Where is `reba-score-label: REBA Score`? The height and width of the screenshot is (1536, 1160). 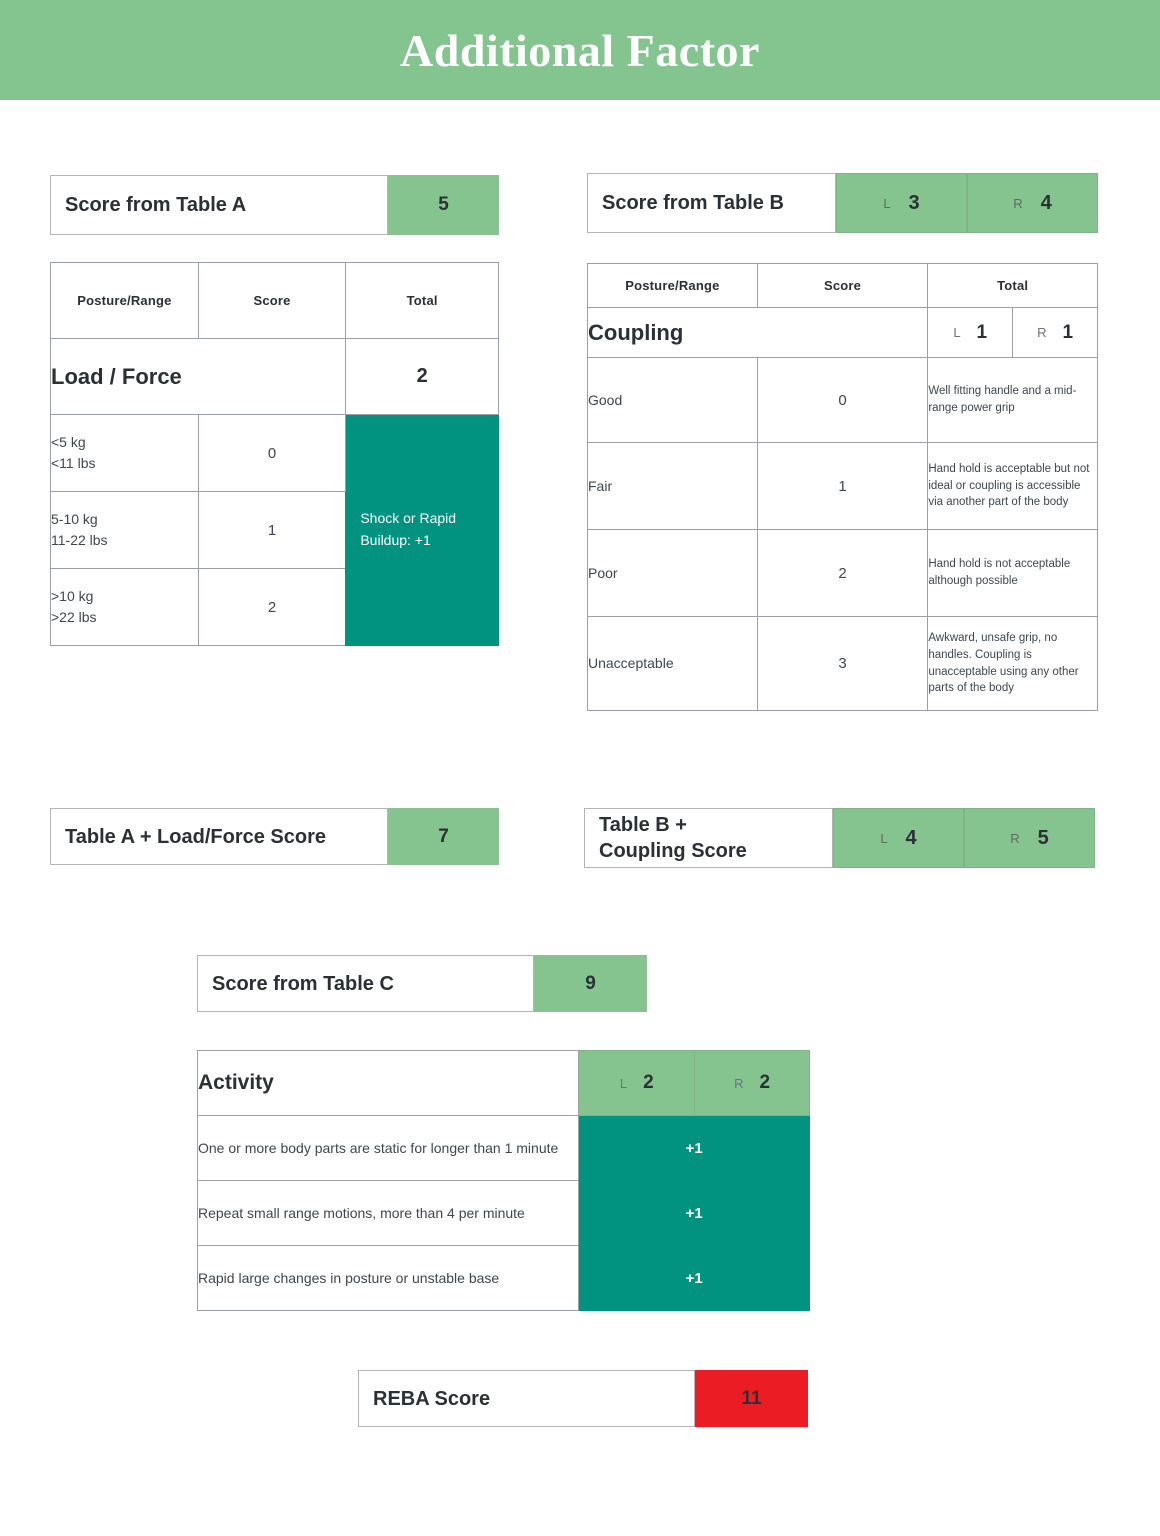
reba-score-label: REBA Score is located at coordinates (526, 1398).